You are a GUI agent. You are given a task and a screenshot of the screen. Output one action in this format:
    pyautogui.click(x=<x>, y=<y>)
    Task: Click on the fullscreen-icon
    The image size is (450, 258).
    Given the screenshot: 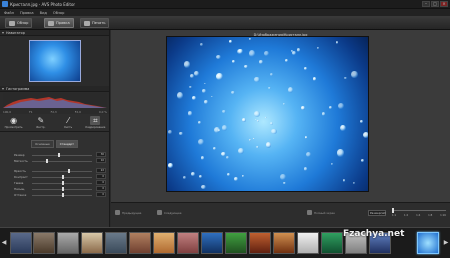 What is the action you would take?
    pyautogui.click(x=309, y=212)
    